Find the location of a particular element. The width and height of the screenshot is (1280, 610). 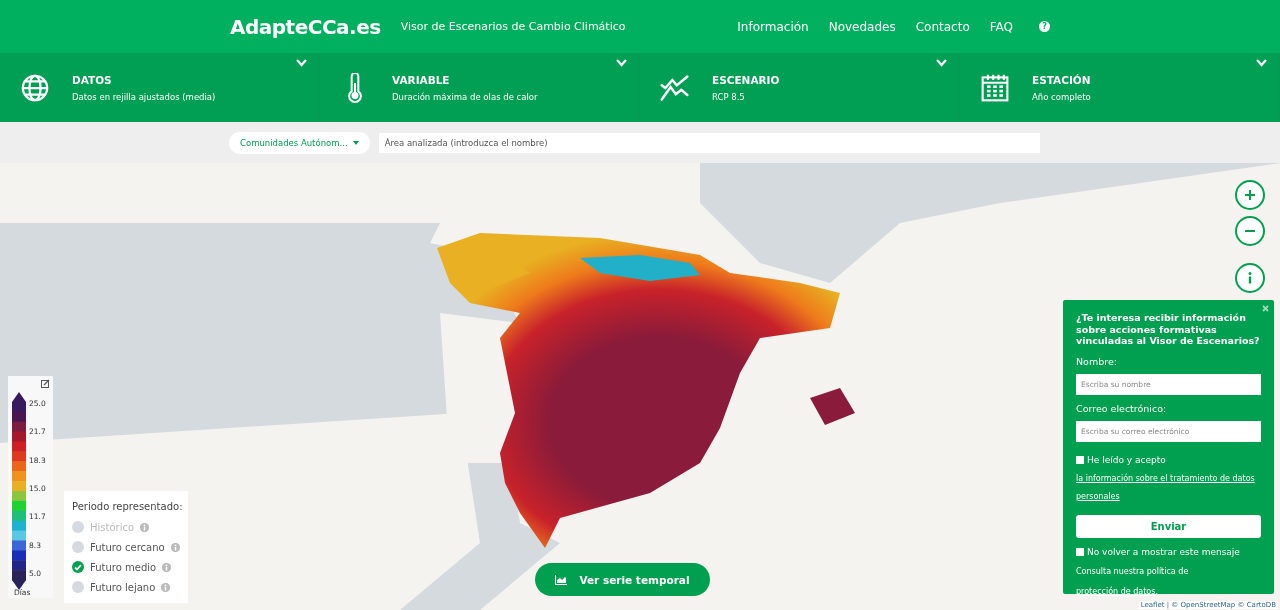

send-button: Enviar is located at coordinates (1168, 526).